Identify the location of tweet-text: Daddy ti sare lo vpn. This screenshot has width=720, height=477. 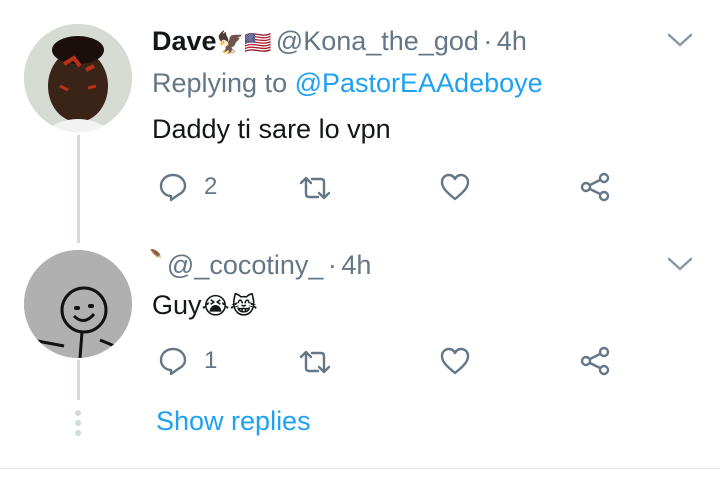
(271, 129).